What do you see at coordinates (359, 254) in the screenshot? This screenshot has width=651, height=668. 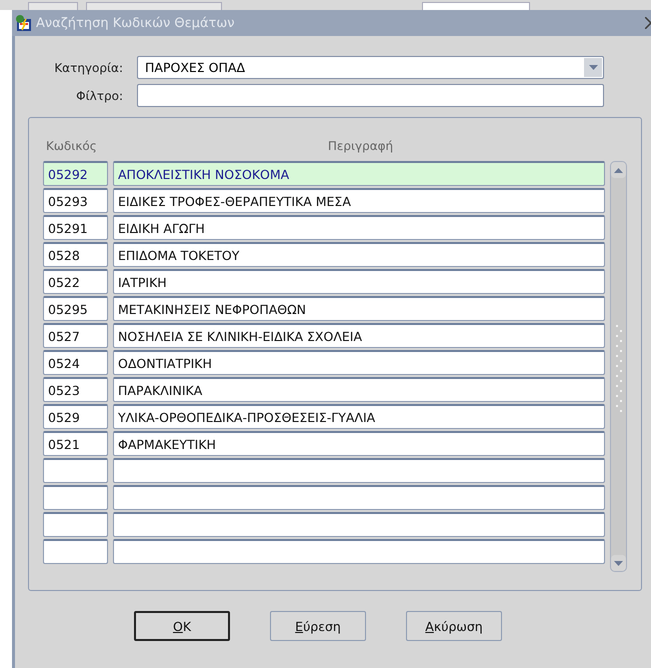 I see `description-cell: ΕΠΙΔΟΜΑ ΤΟΚΕΤΟΥ` at bounding box center [359, 254].